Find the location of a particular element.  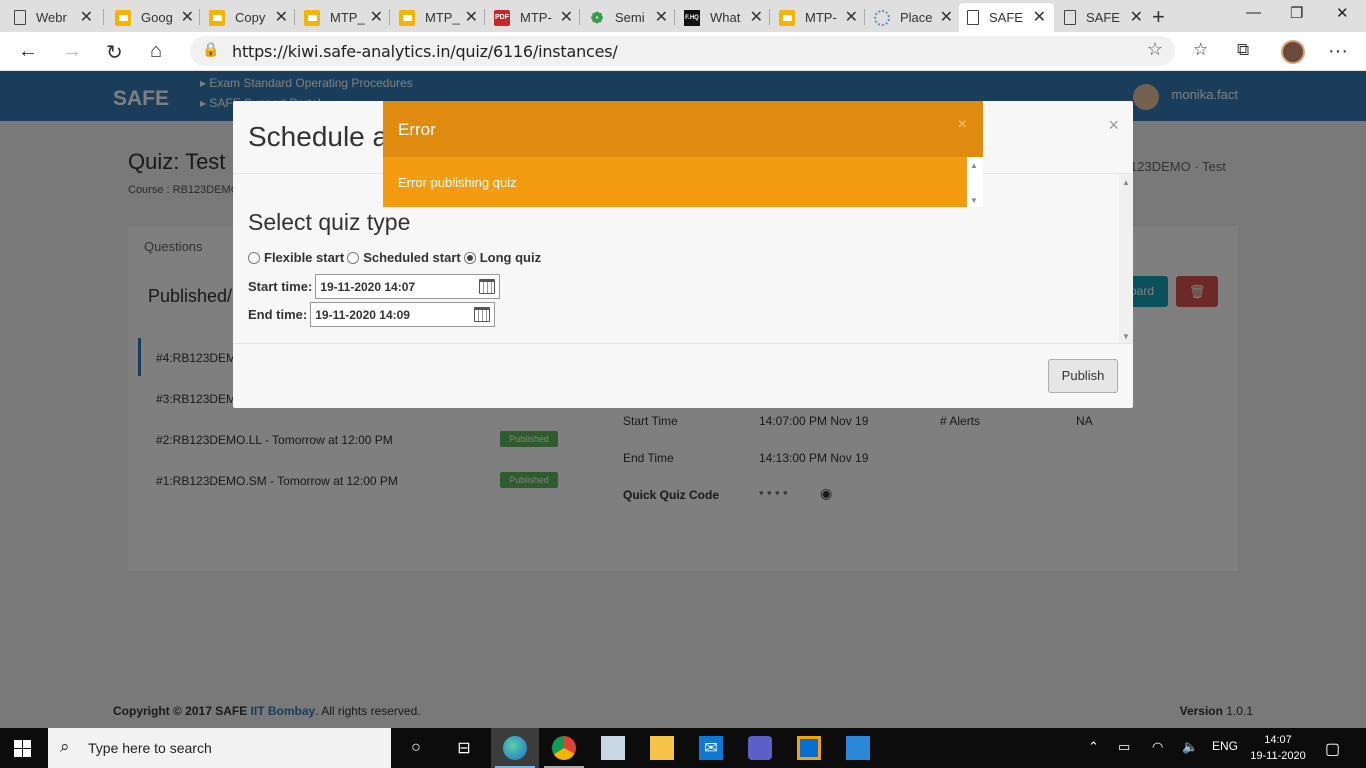

browser-tab: ❁ Semi ✕ is located at coordinates (628, 17).